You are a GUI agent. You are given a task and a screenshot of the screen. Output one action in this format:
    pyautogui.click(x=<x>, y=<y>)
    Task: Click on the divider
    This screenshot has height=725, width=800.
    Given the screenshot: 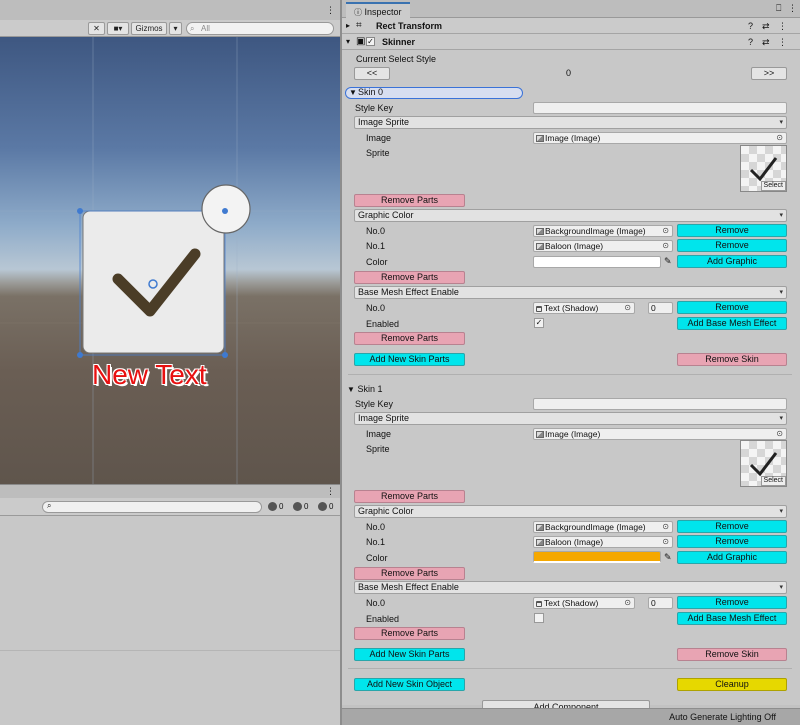 What is the action you would take?
    pyautogui.click(x=570, y=374)
    